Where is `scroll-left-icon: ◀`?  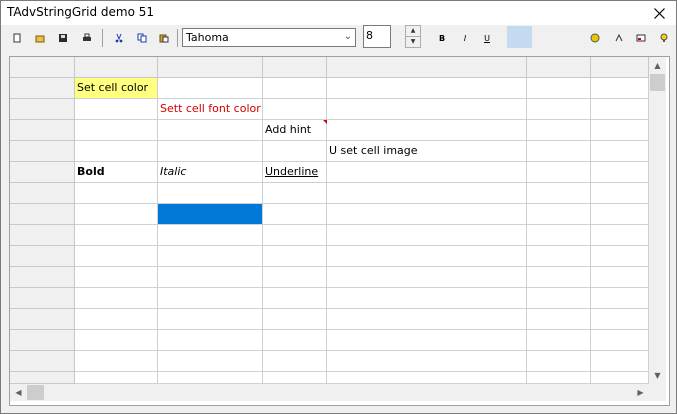 scroll-left-icon: ◀ is located at coordinates (18, 392).